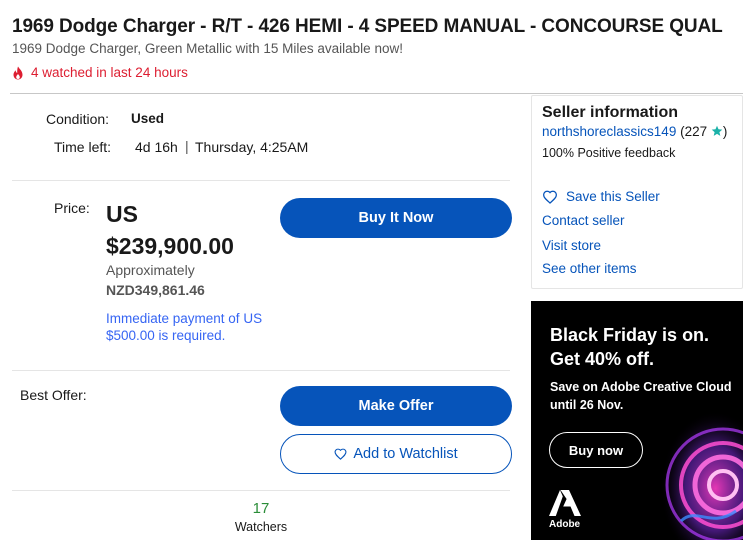 The width and height of the screenshot is (743, 540). What do you see at coordinates (571, 245) in the screenshot?
I see `visit-store-link: Visit store` at bounding box center [571, 245].